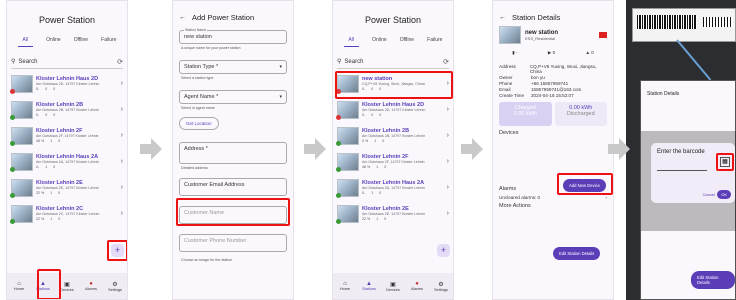 The image size is (736, 300). What do you see at coordinates (540, 38) in the screenshot?
I see `station-type: ESS_Residential` at bounding box center [540, 38].